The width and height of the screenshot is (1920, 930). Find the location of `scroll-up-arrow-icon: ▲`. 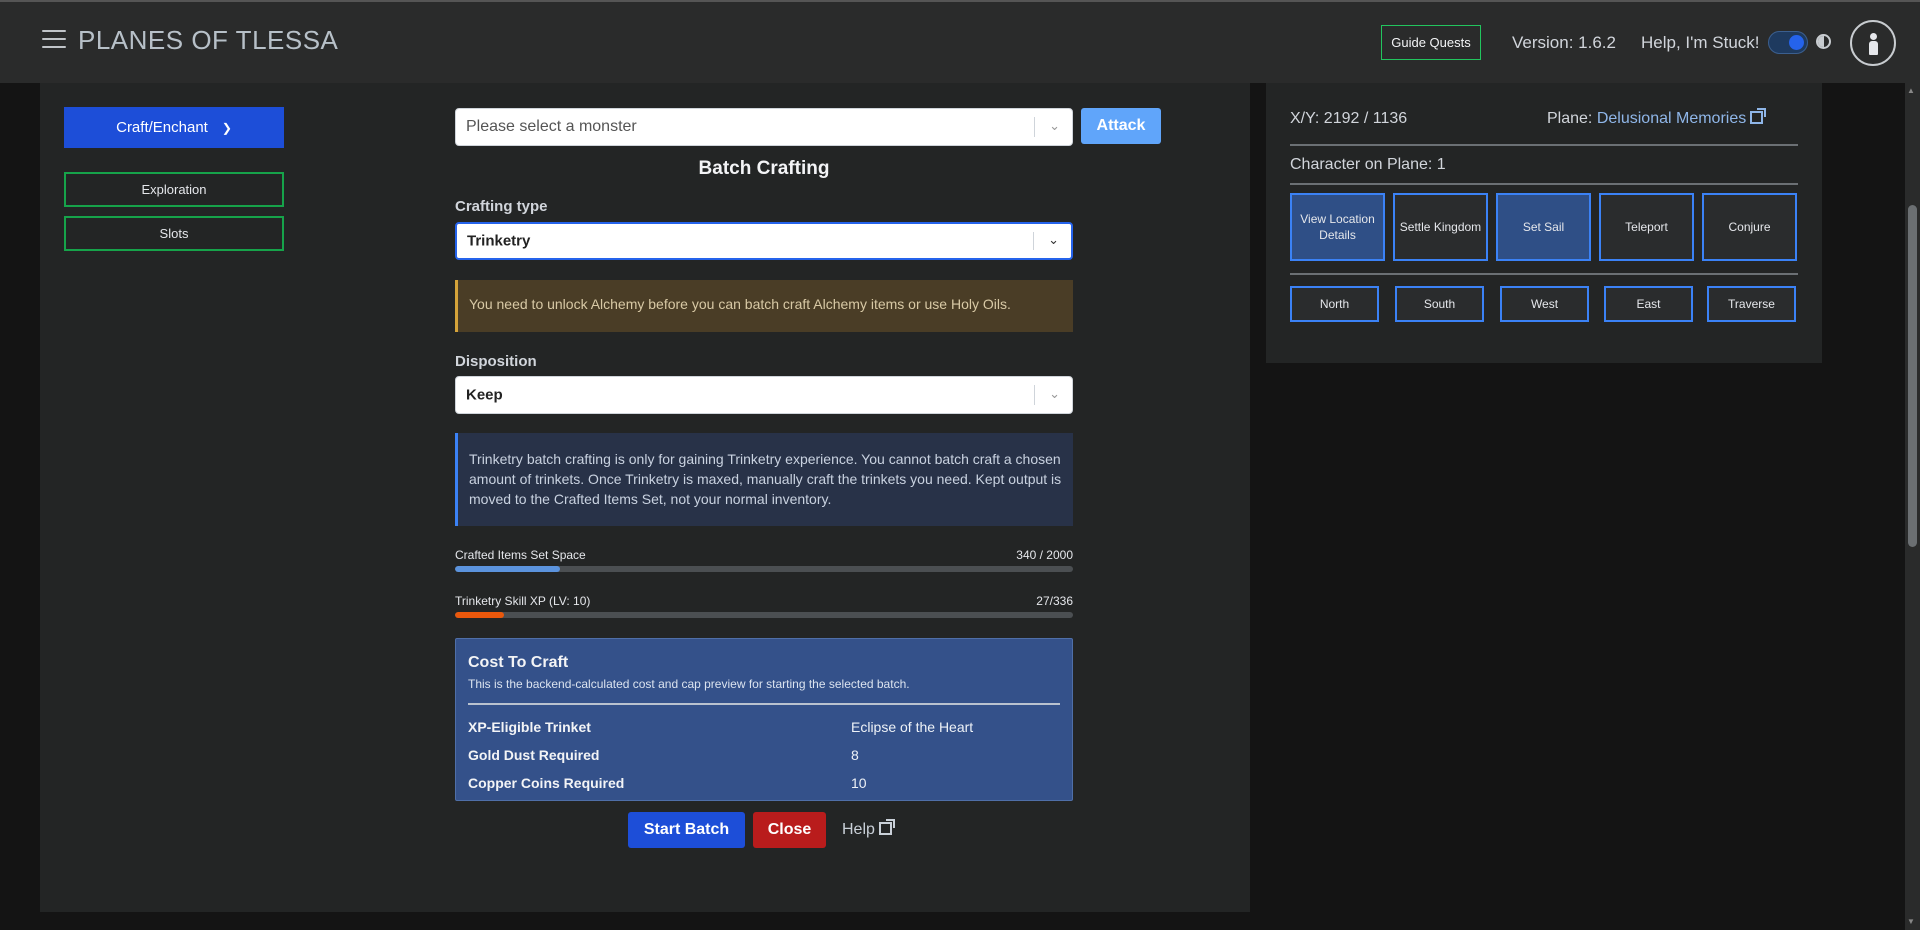

scroll-up-arrow-icon: ▲ is located at coordinates (1911, 90).